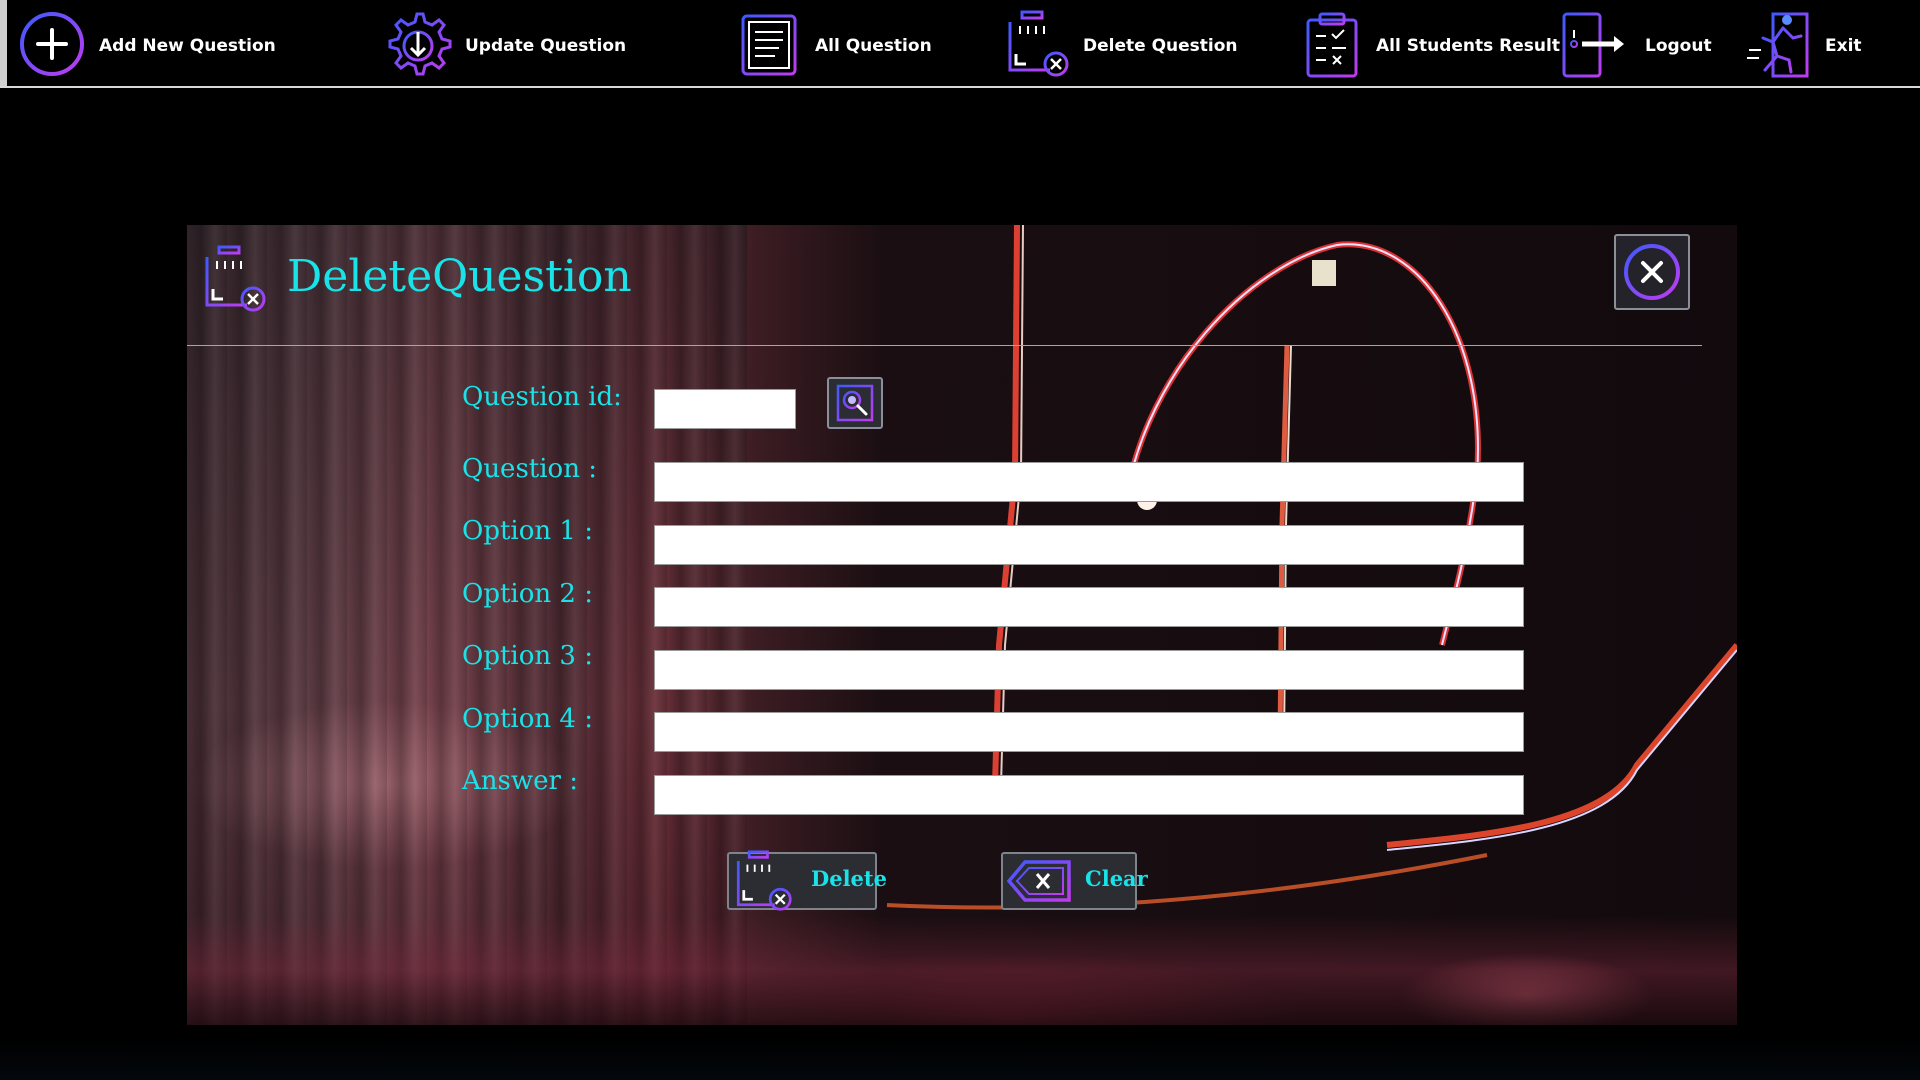 Image resolution: width=1920 pixels, height=1080 pixels. What do you see at coordinates (1678, 46) in the screenshot?
I see `nav-logout-label: Logout` at bounding box center [1678, 46].